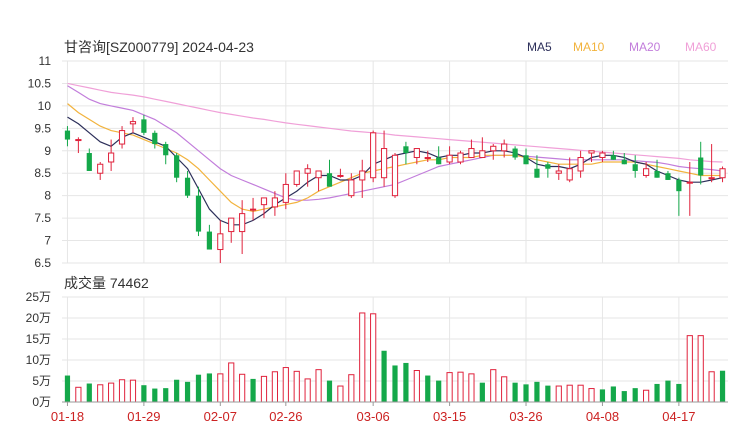 This screenshot has height=445, width=740. Describe the element at coordinates (41, 402) in the screenshot. I see `volume-tick-label: 0万` at that location.